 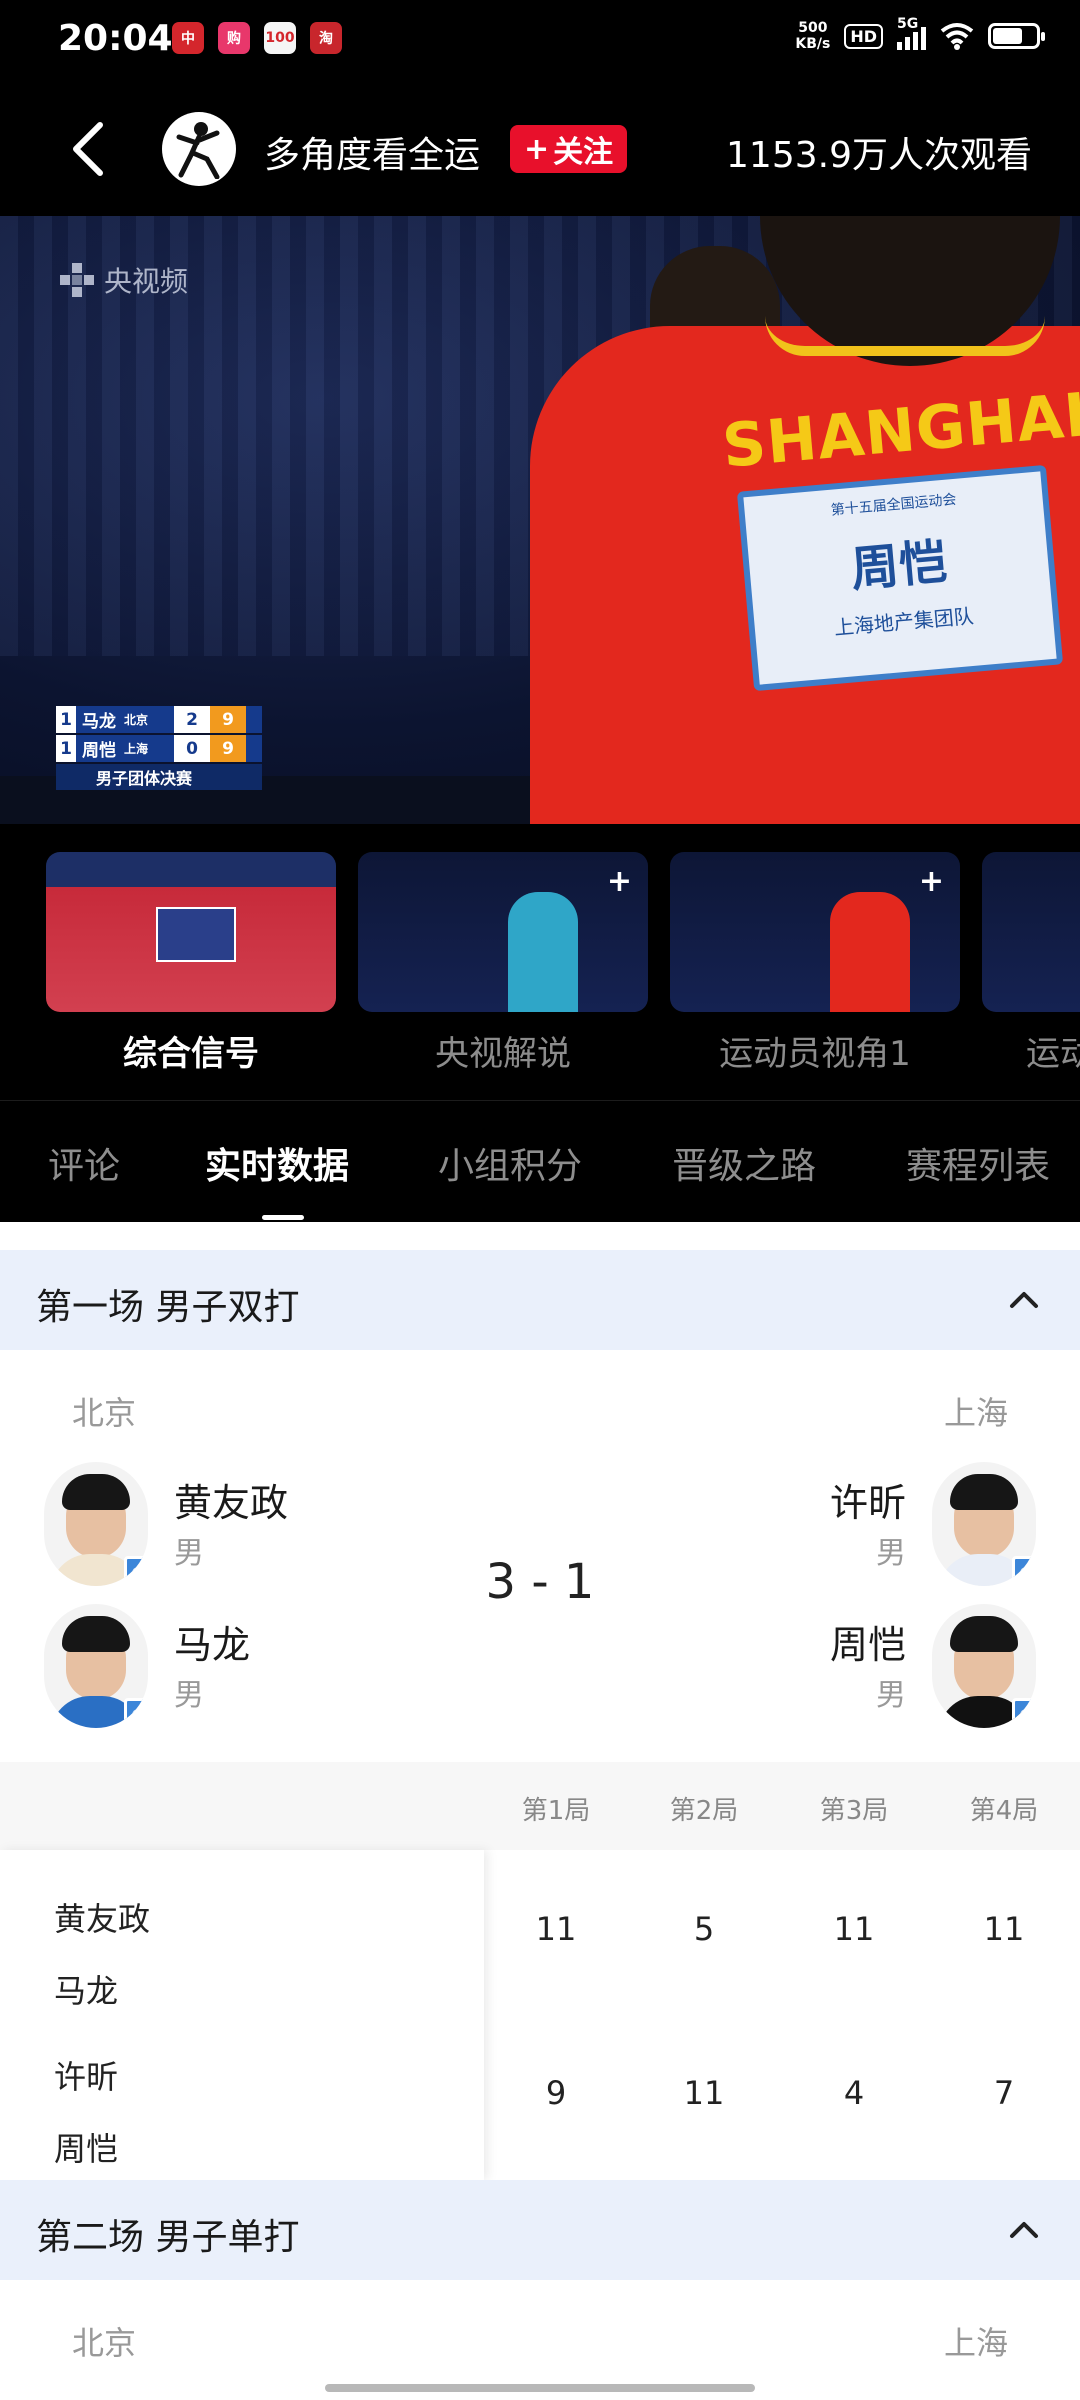 What do you see at coordinates (257, 38) in the screenshot?
I see `status-notification-icons: 中 购 100 淘` at bounding box center [257, 38].